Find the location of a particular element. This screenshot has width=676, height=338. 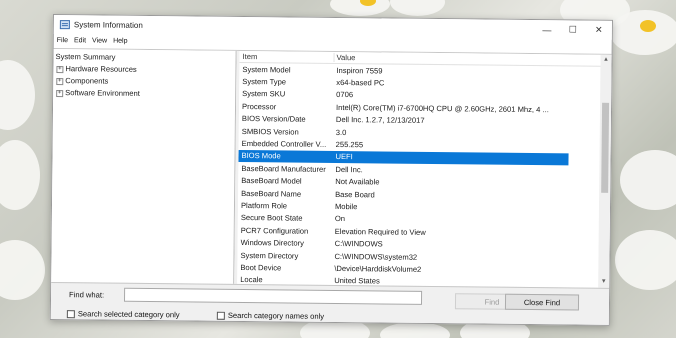

find-what-label: Find what: is located at coordinates (87, 295).